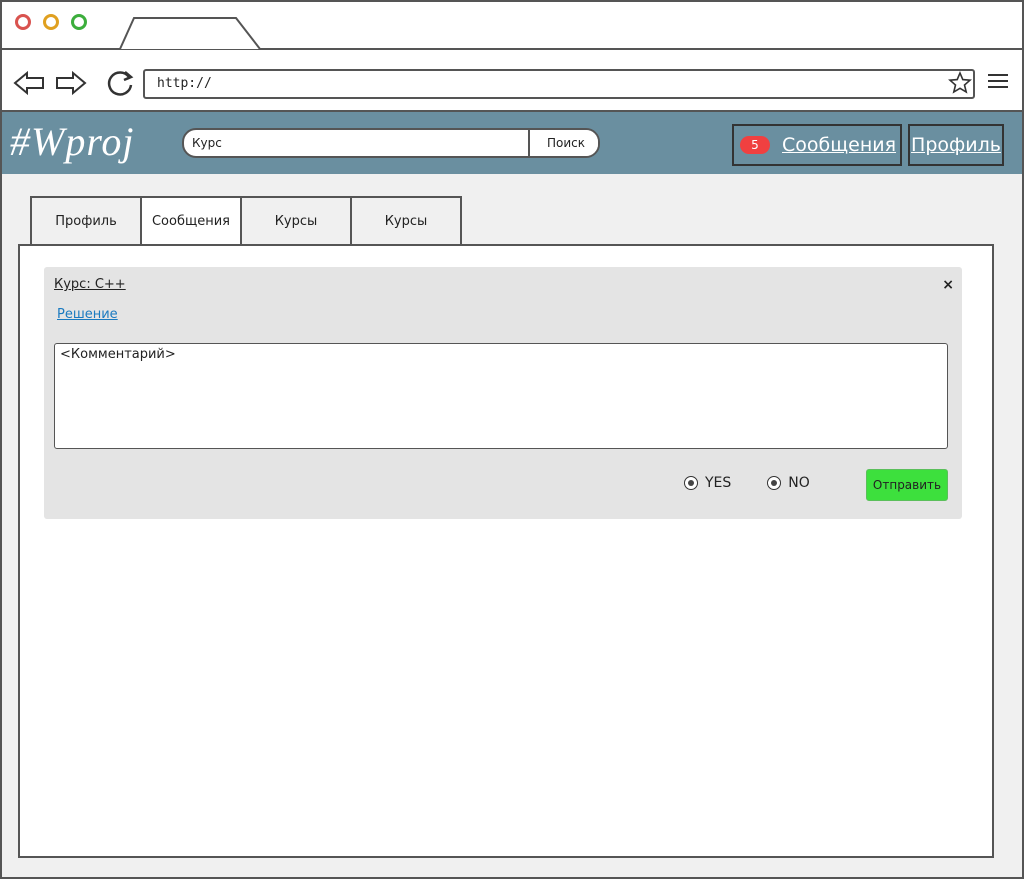  What do you see at coordinates (501, 396) in the screenshot?
I see `comment-textarea: <Комментарий>` at bounding box center [501, 396].